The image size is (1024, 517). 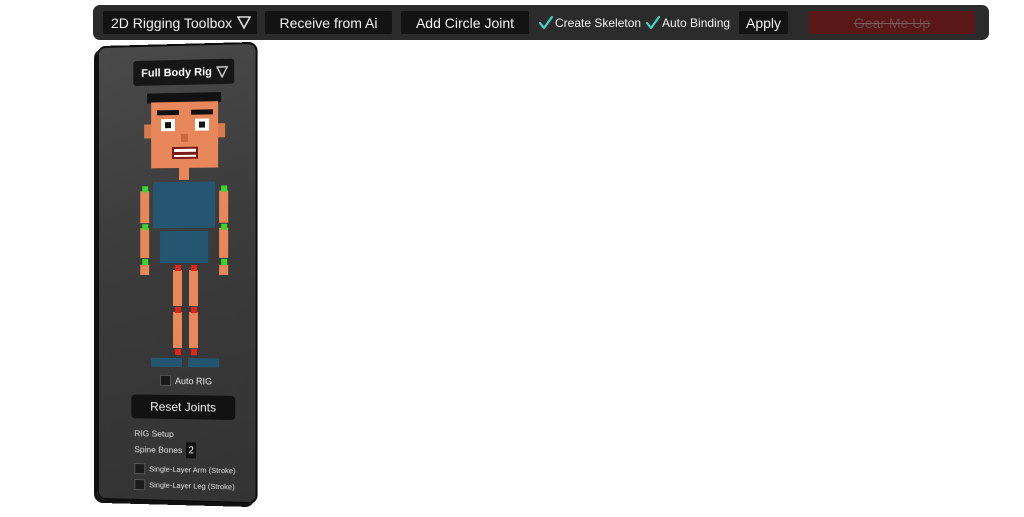 I want to click on gear-me-up-label: Gear Me Up, so click(x=892, y=22).